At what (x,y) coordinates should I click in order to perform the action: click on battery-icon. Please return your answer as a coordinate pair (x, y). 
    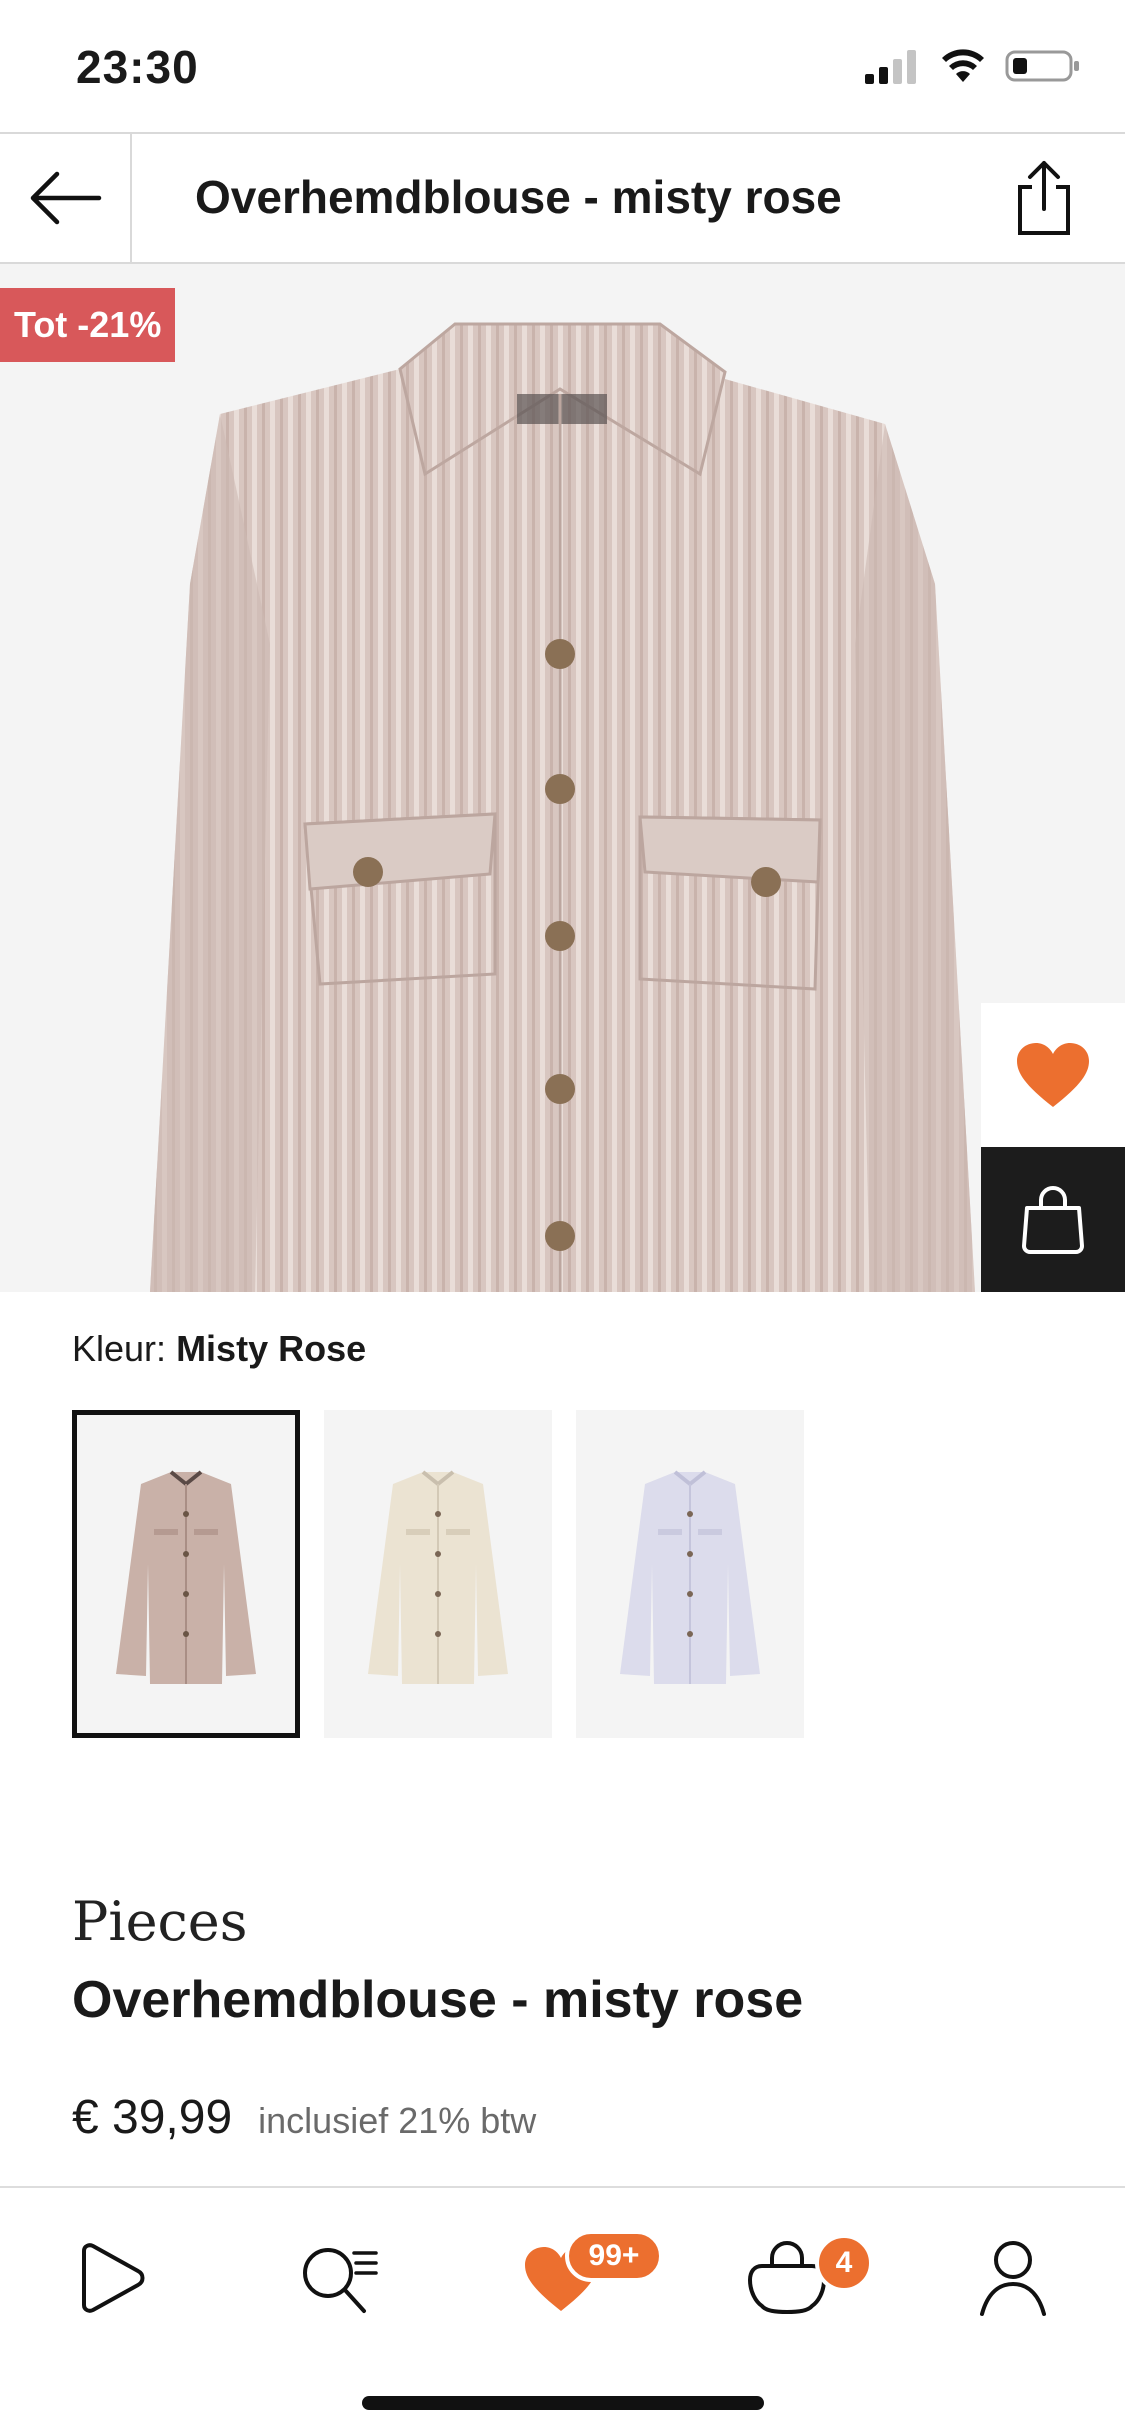
    Looking at the image, I should click on (1042, 66).